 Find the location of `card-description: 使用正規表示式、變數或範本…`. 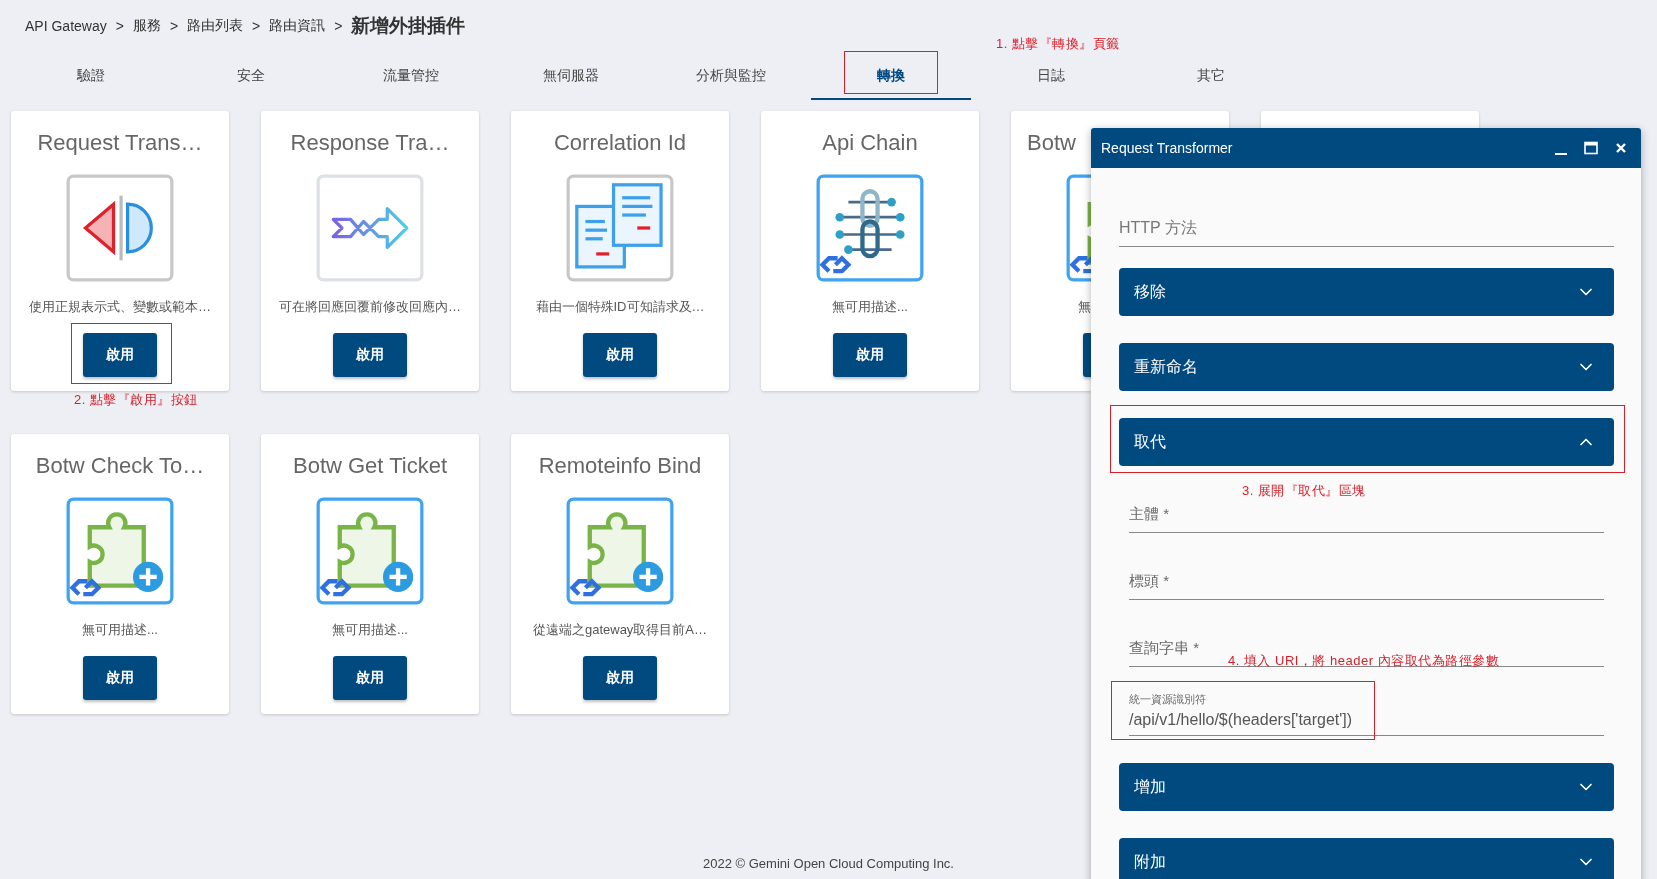

card-description: 使用正規表示式、變數或範本… is located at coordinates (120, 307).